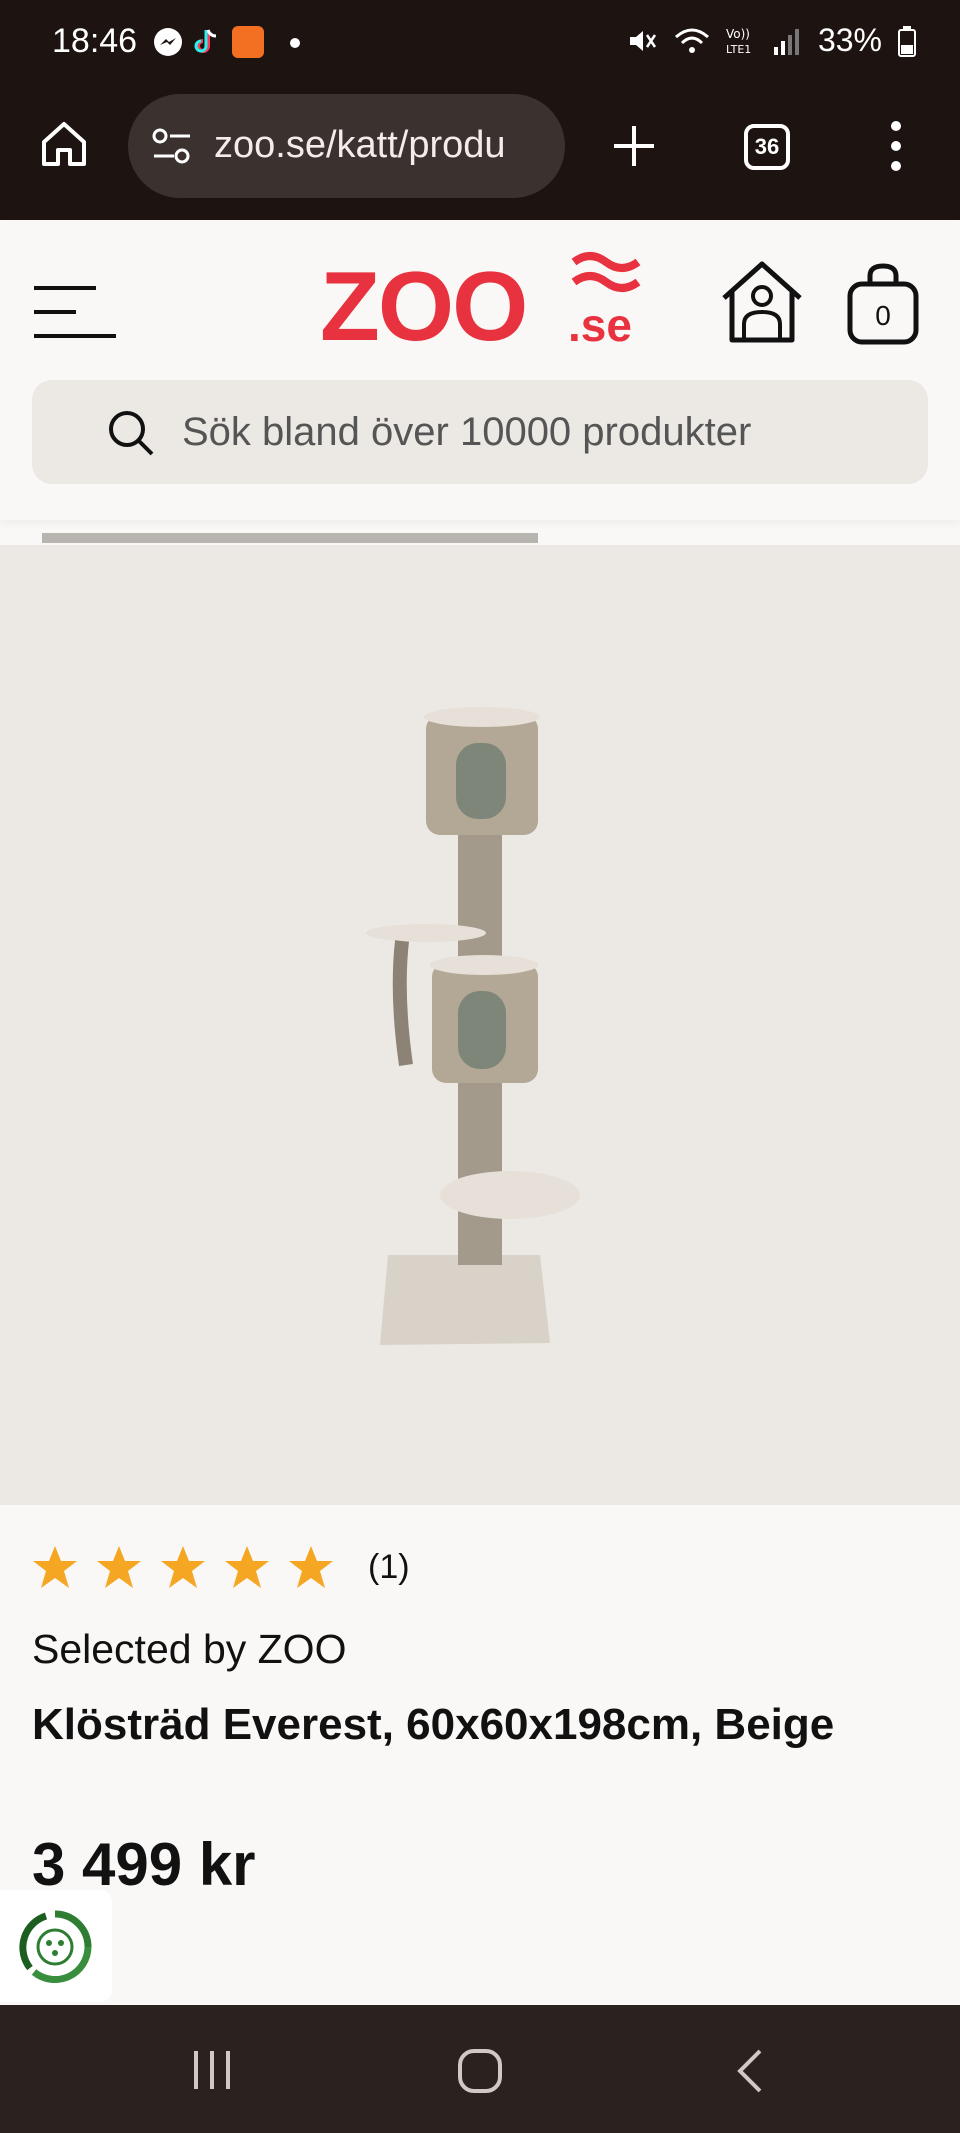 The height and width of the screenshot is (2133, 960). Describe the element at coordinates (205, 41) in the screenshot. I see `tiktok-icon` at that location.